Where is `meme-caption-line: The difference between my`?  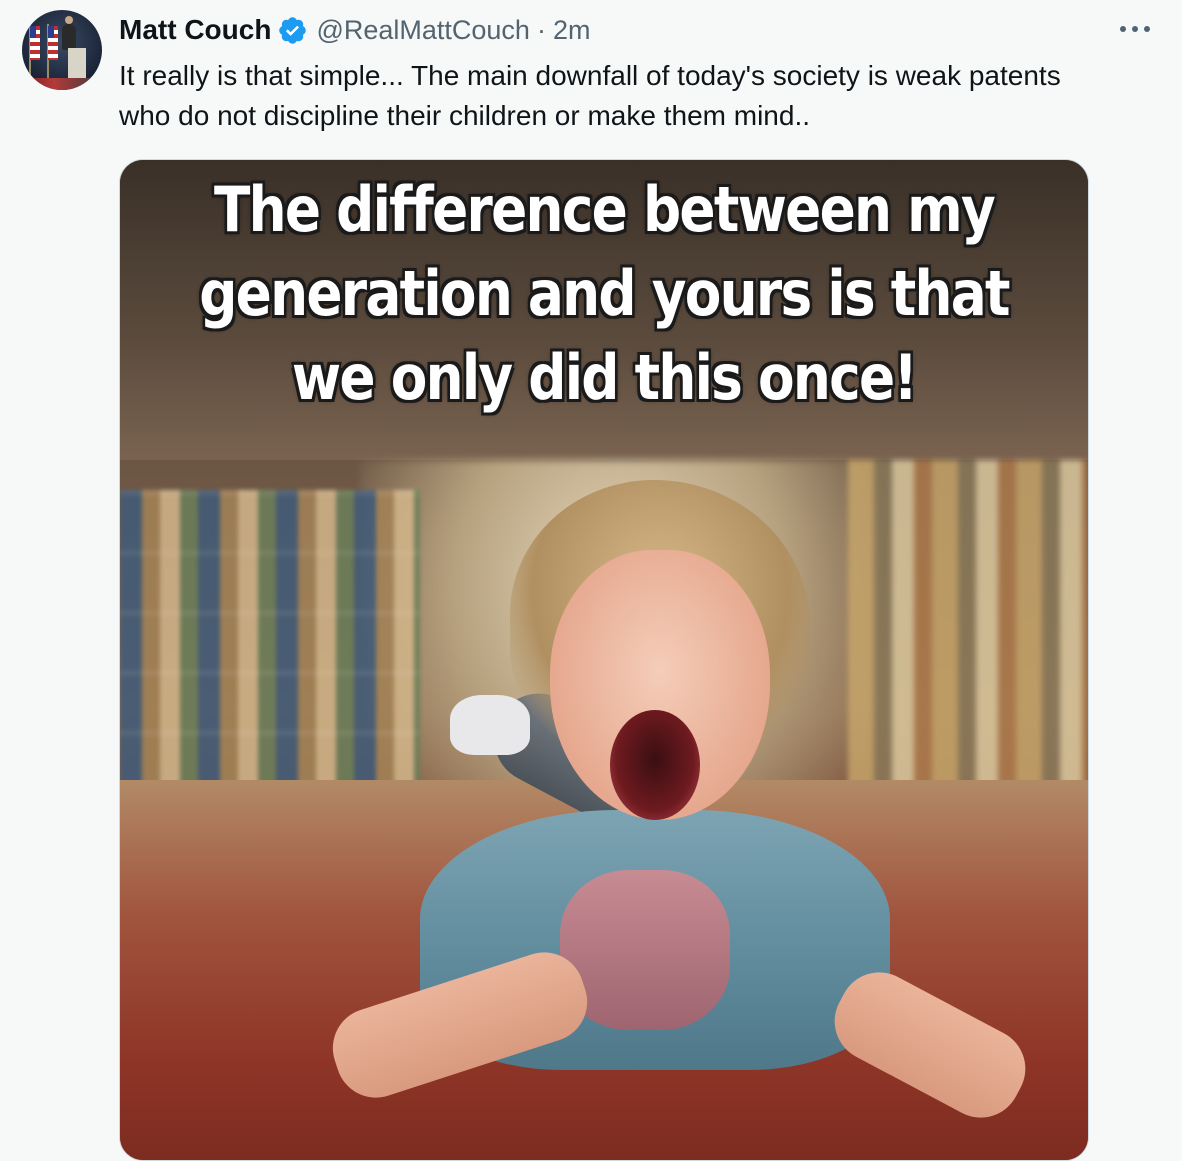
meme-caption-line: The difference between my is located at coordinates (604, 209).